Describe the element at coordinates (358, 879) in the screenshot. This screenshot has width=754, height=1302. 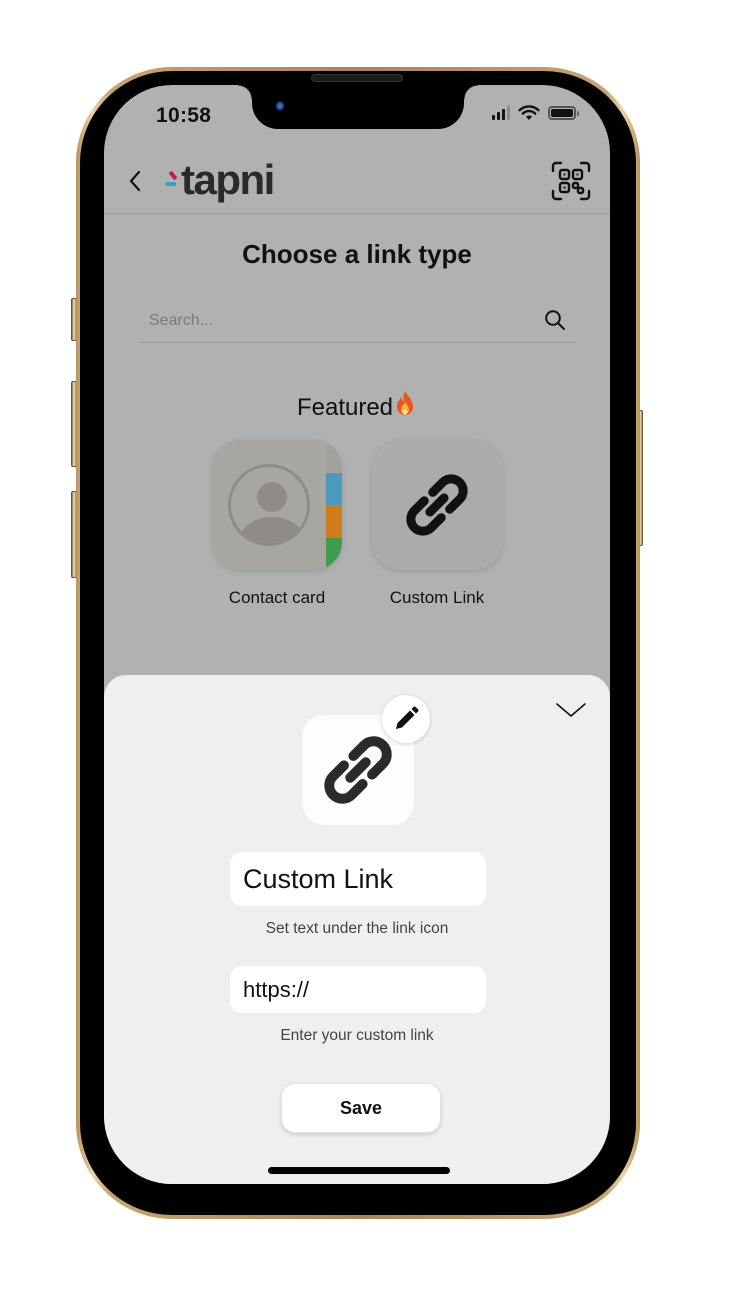
I see `link-title-input` at that location.